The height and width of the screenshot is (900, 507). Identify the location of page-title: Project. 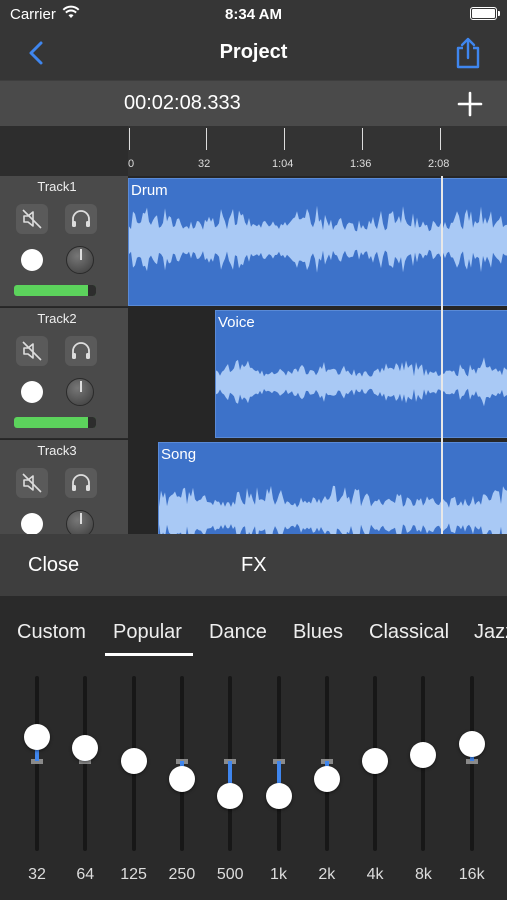
(253, 52).